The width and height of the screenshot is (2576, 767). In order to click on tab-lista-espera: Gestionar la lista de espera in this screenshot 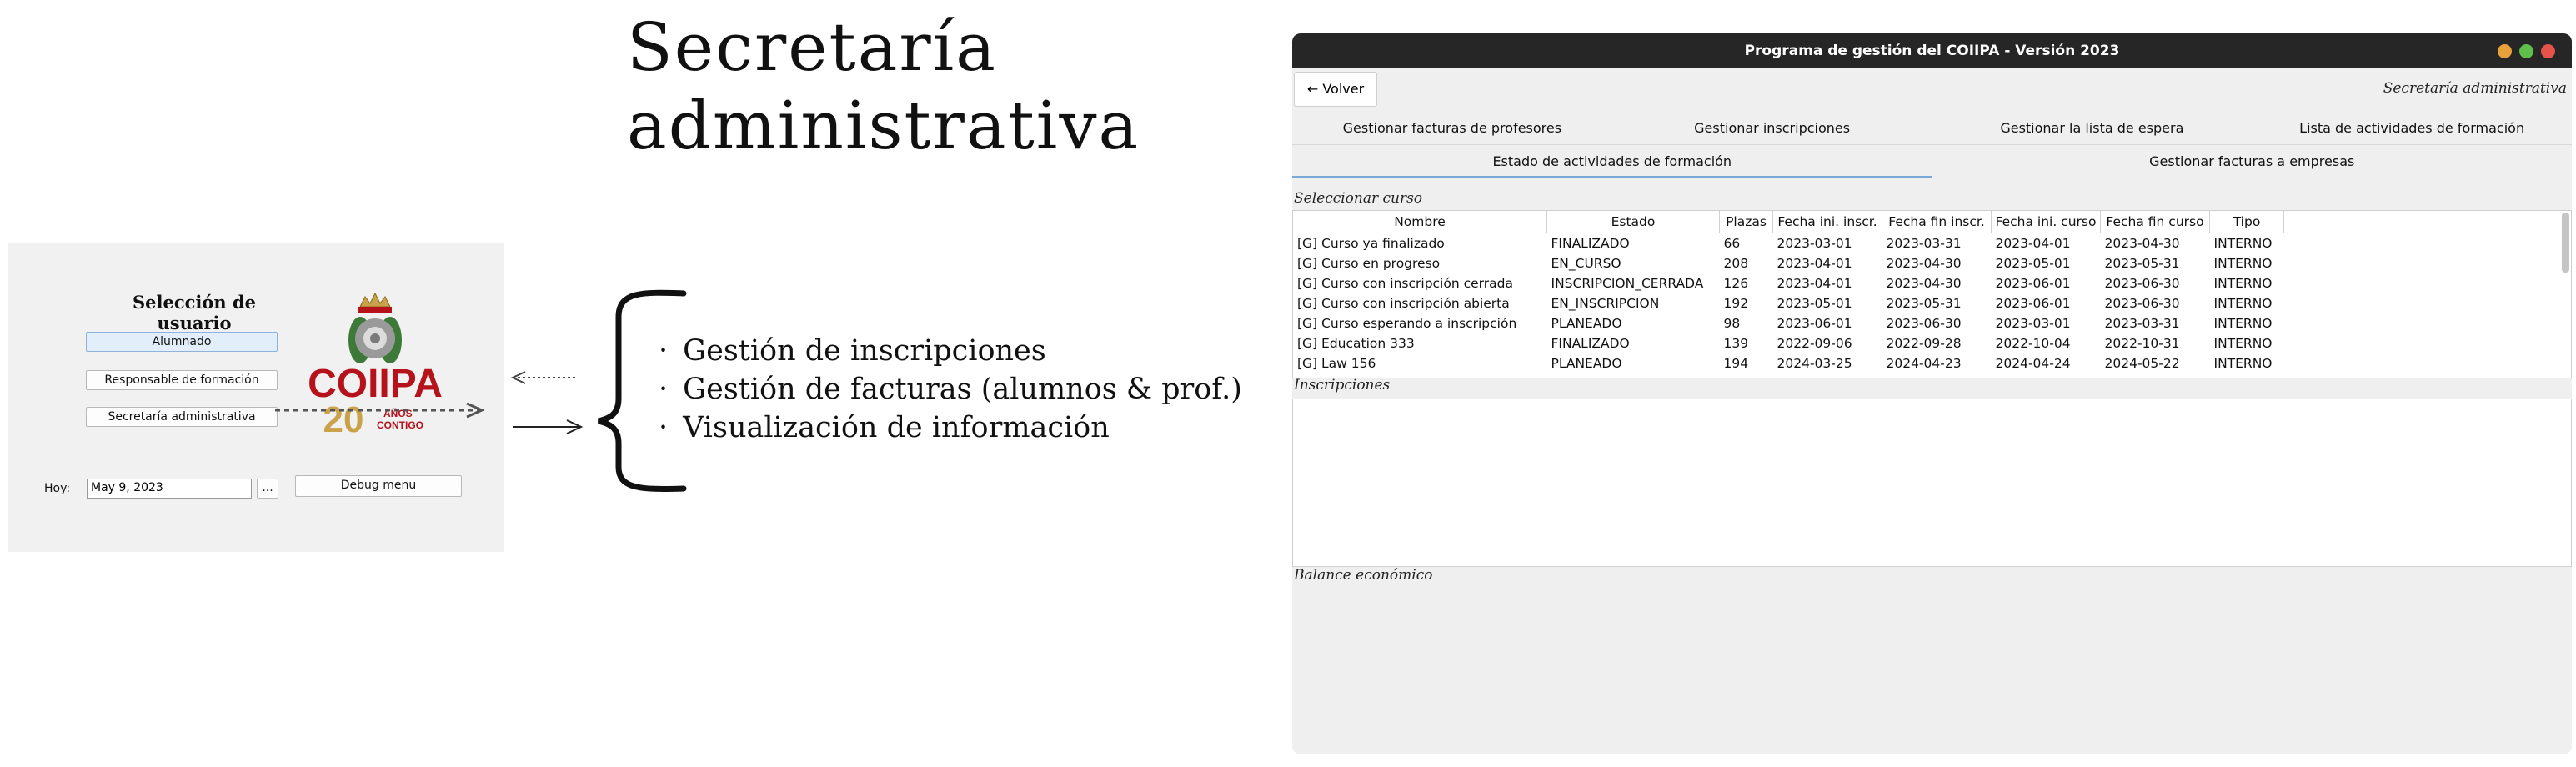, I will do `click(2092, 129)`.